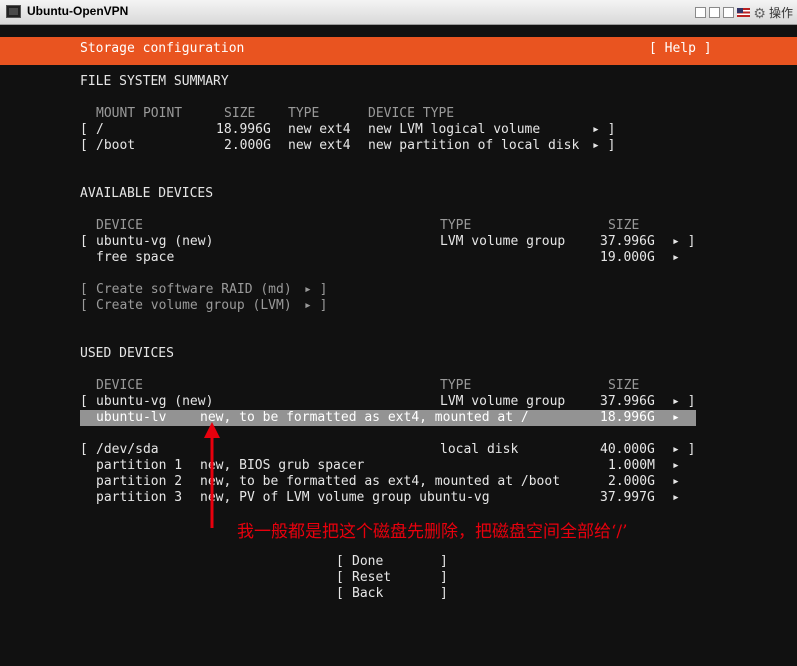 The image size is (797, 666). Describe the element at coordinates (396, 562) in the screenshot. I see `done-button: [ Done ]` at that location.